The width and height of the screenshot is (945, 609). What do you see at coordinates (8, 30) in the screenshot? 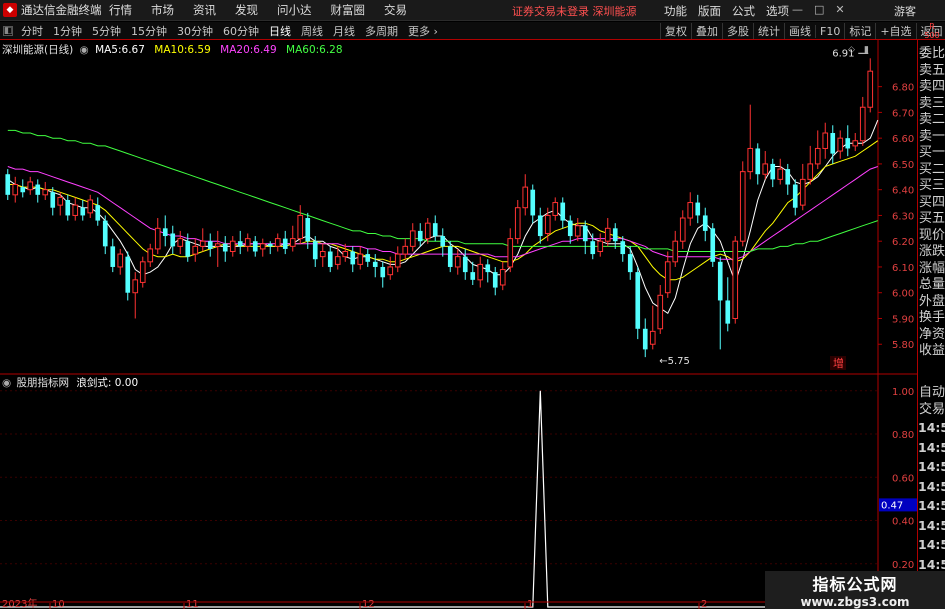
I see `panel-toggle-icon: ◧` at bounding box center [8, 30].